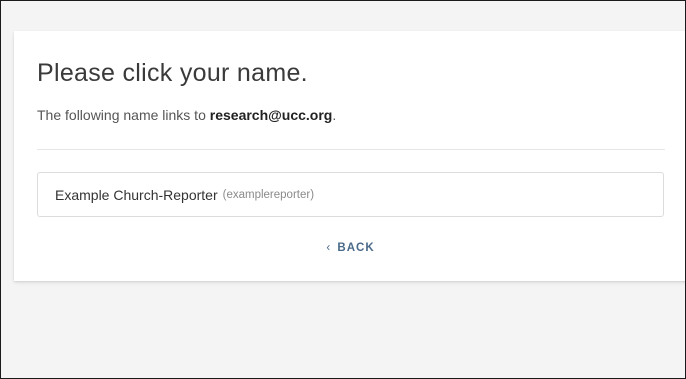 Image resolution: width=686 pixels, height=379 pixels. Describe the element at coordinates (329, 248) in the screenshot. I see `chevron-left-icon: ‹` at that location.